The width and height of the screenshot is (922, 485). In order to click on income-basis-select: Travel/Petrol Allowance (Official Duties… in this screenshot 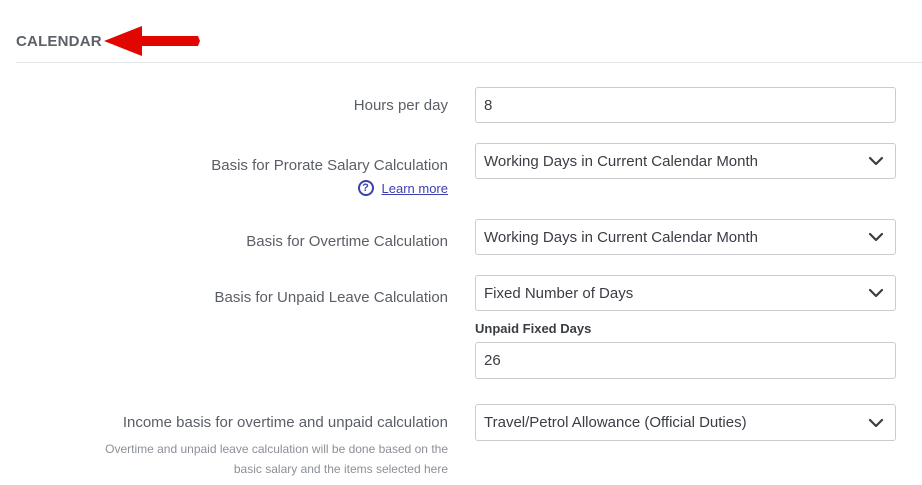, I will do `click(685, 422)`.